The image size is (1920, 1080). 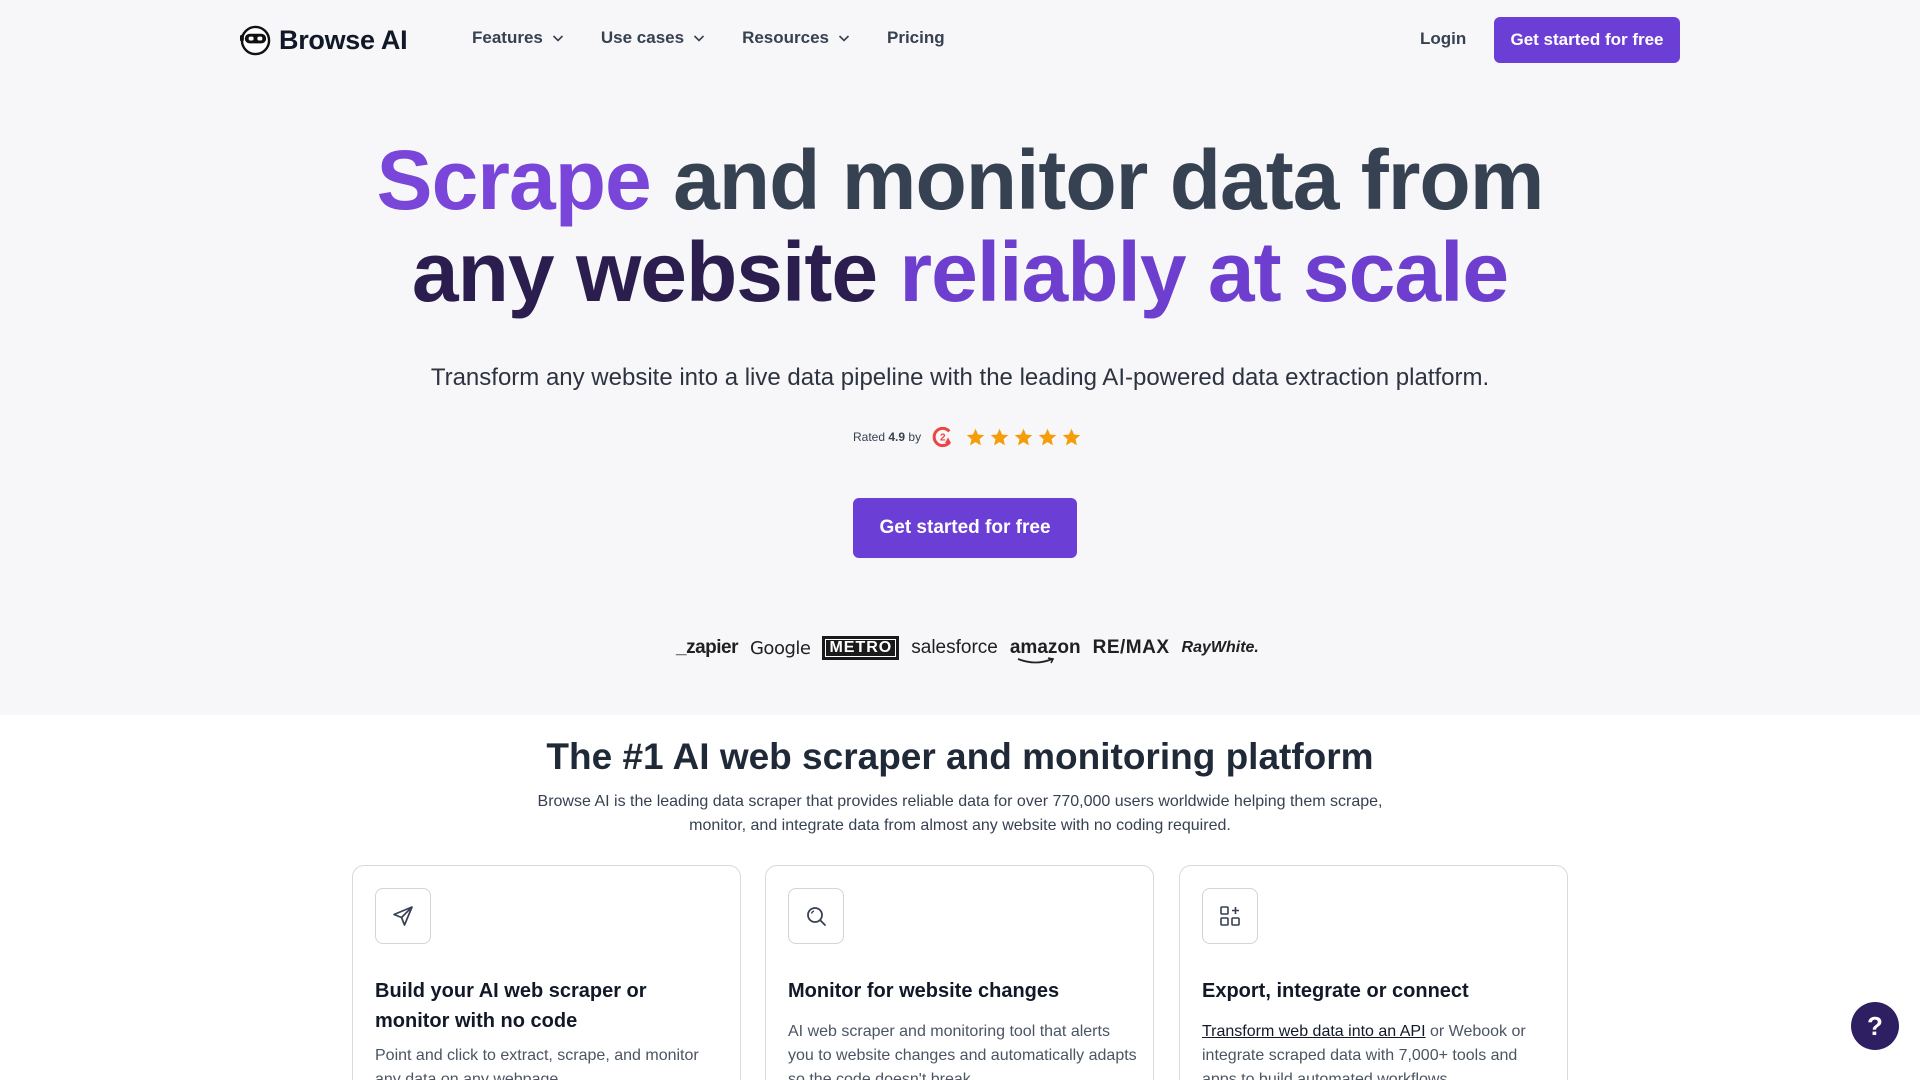 I want to click on g2-logo-icon: 2, so click(x=942, y=437).